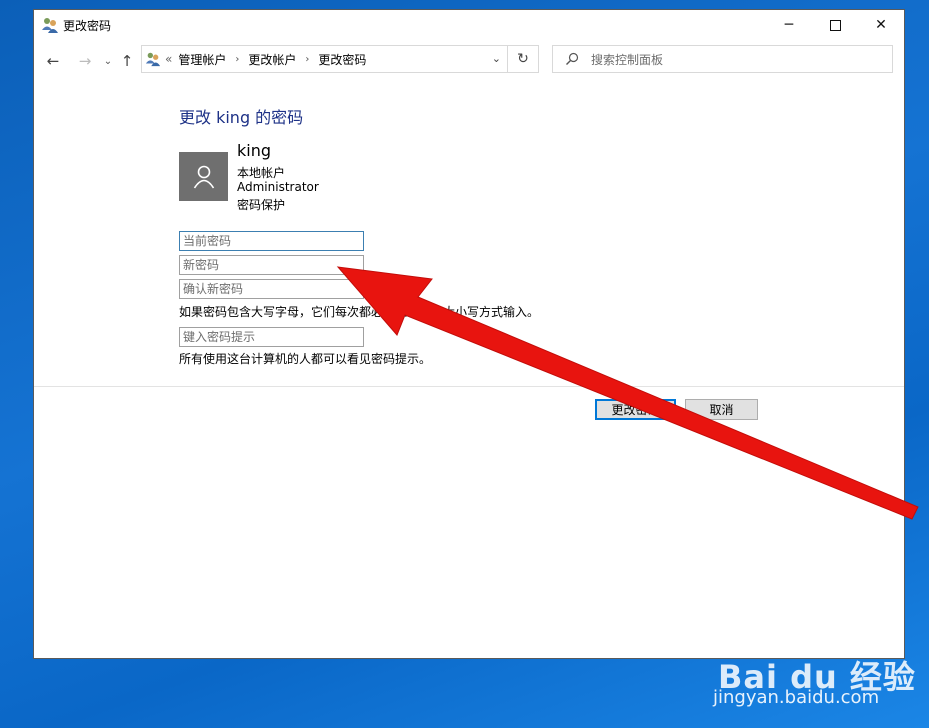 The height and width of the screenshot is (728, 929). What do you see at coordinates (305, 359) in the screenshot?
I see `hint-visibility-note: 所有使用这台计算机的人都可以看见密码提示。` at bounding box center [305, 359].